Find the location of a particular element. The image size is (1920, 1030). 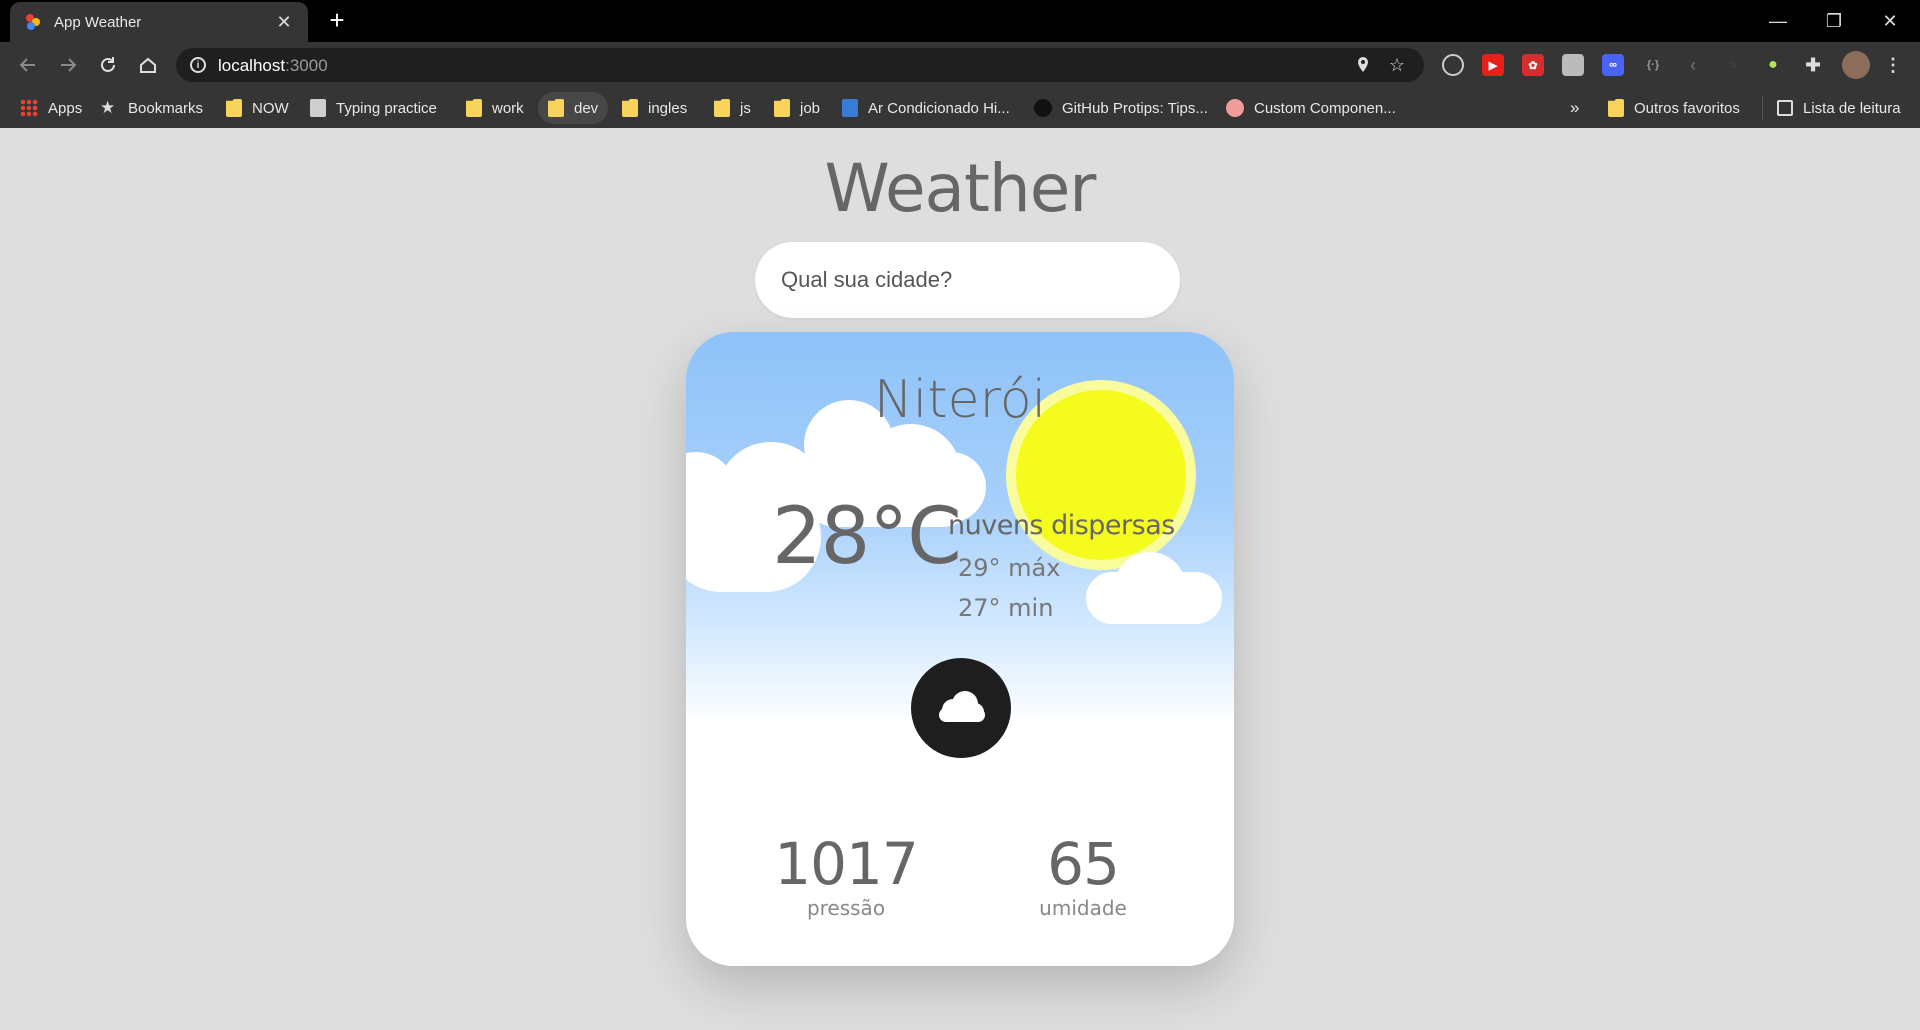

city-name: Niterói is located at coordinates (960, 400).